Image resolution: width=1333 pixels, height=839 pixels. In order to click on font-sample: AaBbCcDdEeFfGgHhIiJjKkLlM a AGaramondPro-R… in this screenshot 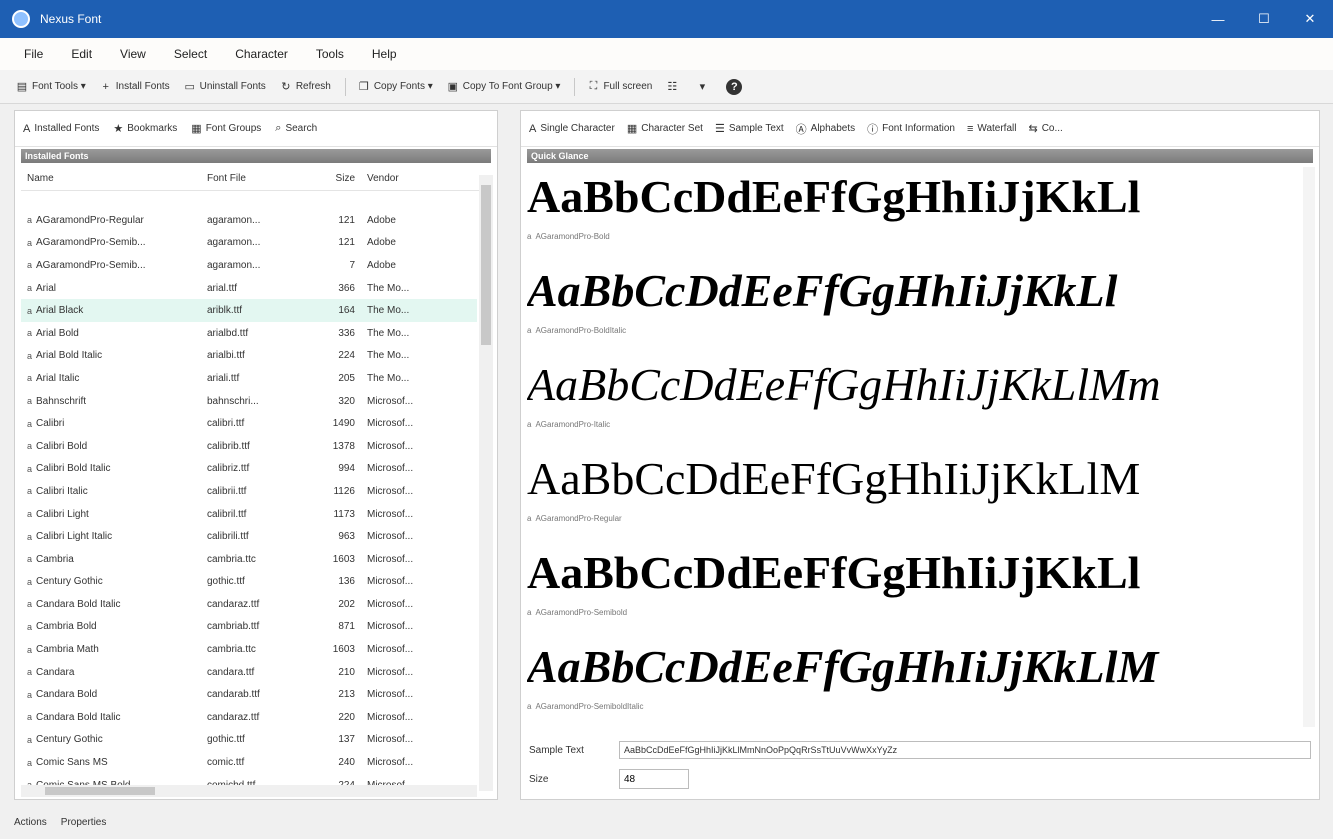, I will do `click(912, 496)`.